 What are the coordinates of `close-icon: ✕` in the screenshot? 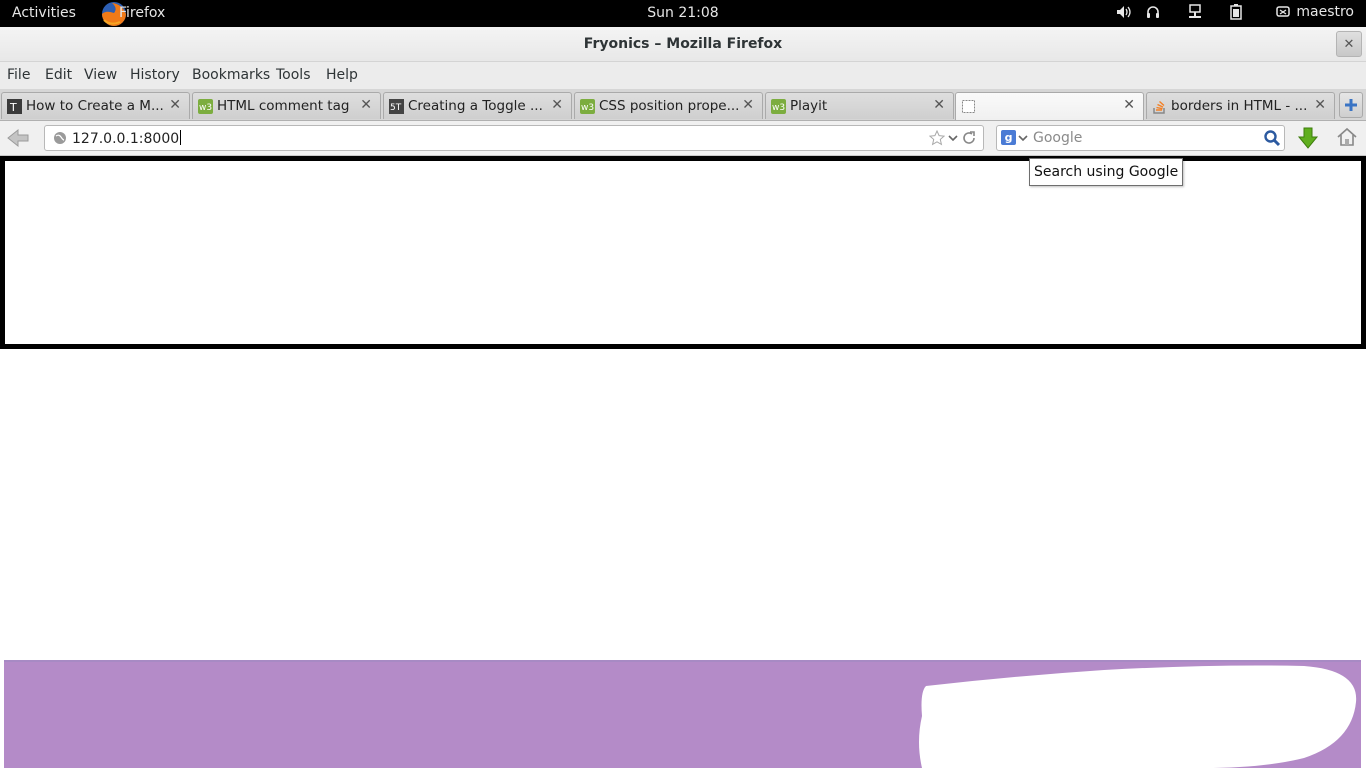 It's located at (1349, 44).